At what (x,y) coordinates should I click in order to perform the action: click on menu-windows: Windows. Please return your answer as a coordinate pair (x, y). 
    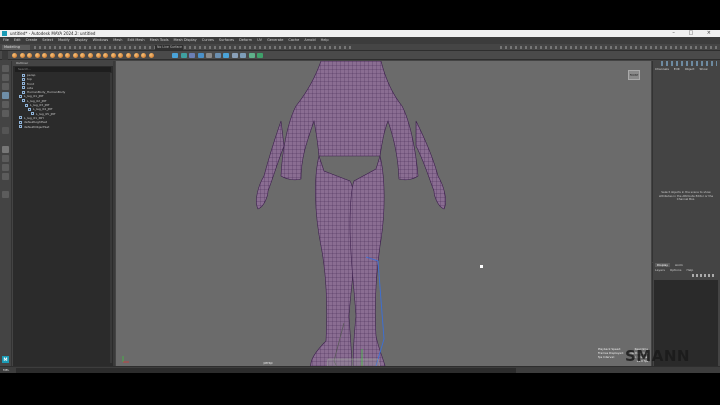
    Looking at the image, I should click on (101, 40).